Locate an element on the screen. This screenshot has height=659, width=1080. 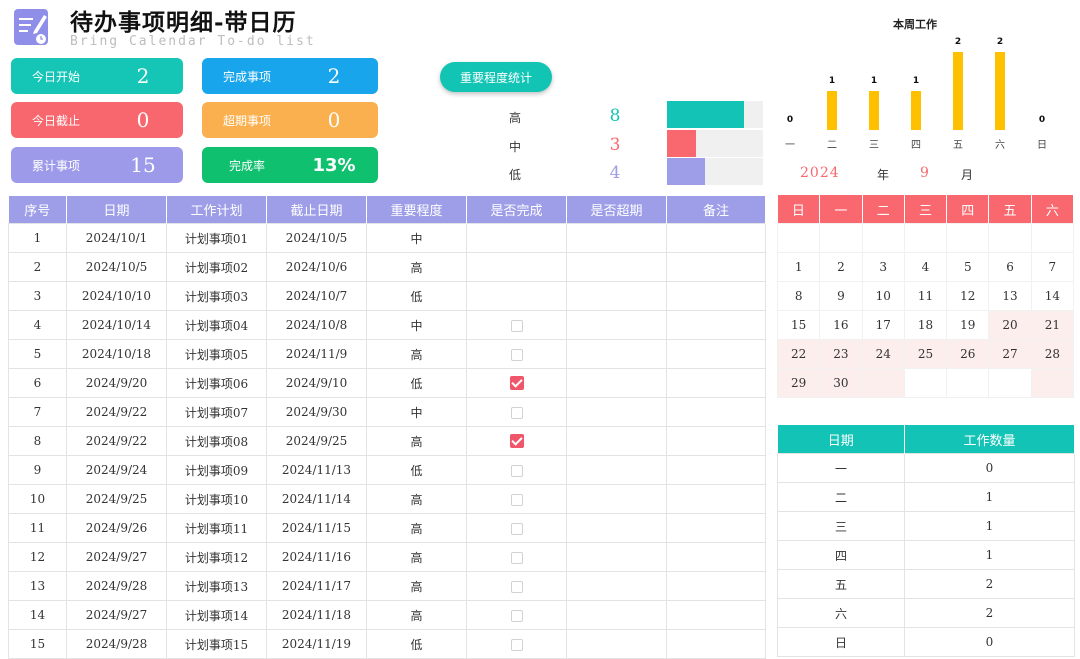
calendar-day: 9 is located at coordinates (841, 296).